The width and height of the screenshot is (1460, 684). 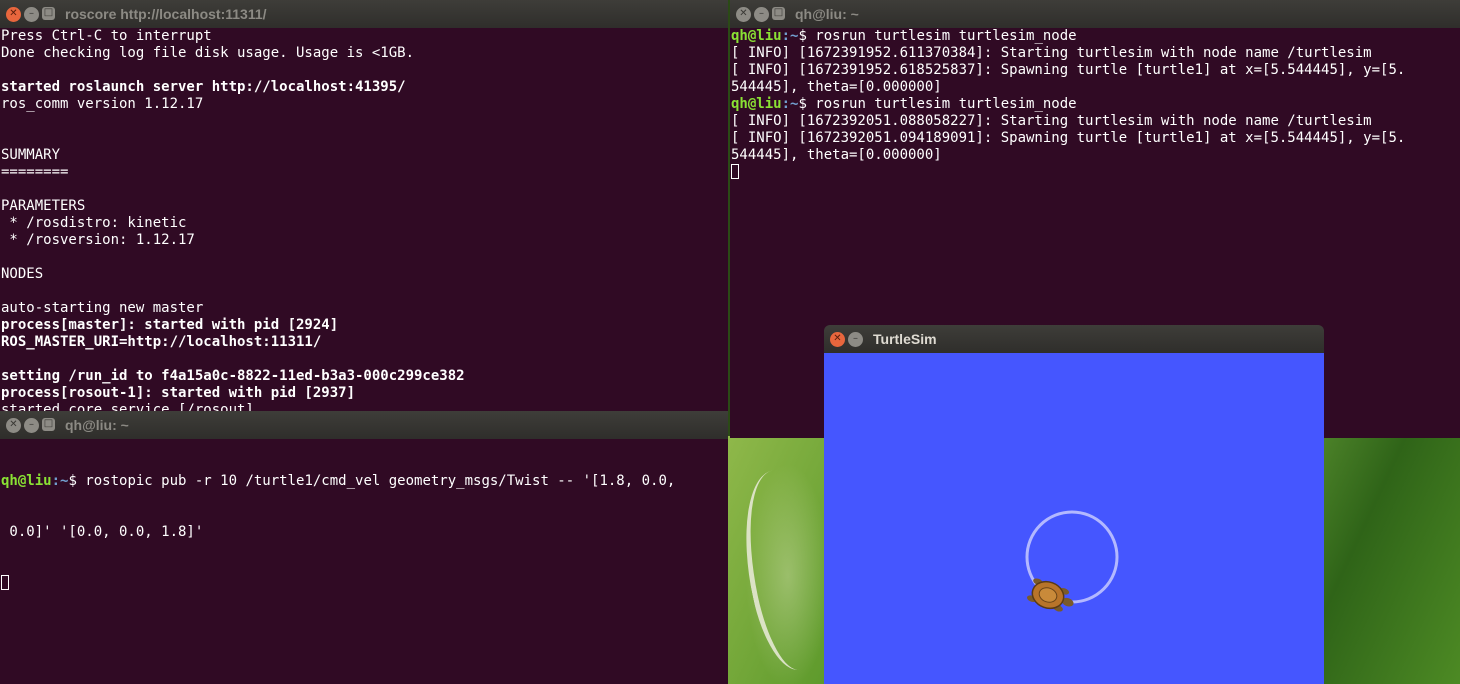 I want to click on terminal-line: ROS_MASTER_URI=http://localhost:11311/, so click(x=161, y=342).